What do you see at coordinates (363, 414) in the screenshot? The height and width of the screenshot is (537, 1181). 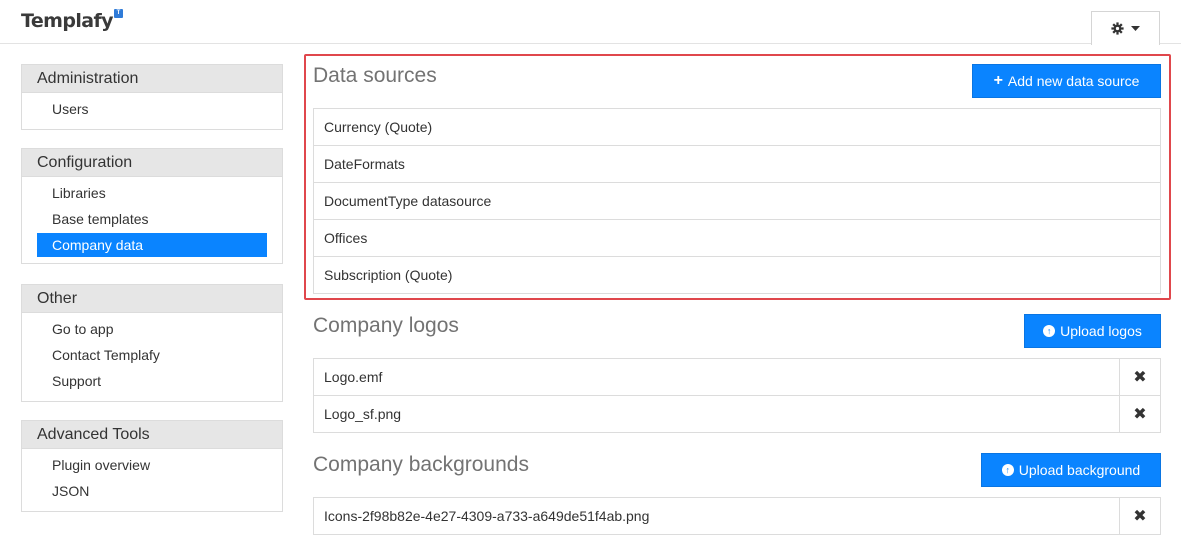 I see `logo-file-name: Logo_sf.png` at bounding box center [363, 414].